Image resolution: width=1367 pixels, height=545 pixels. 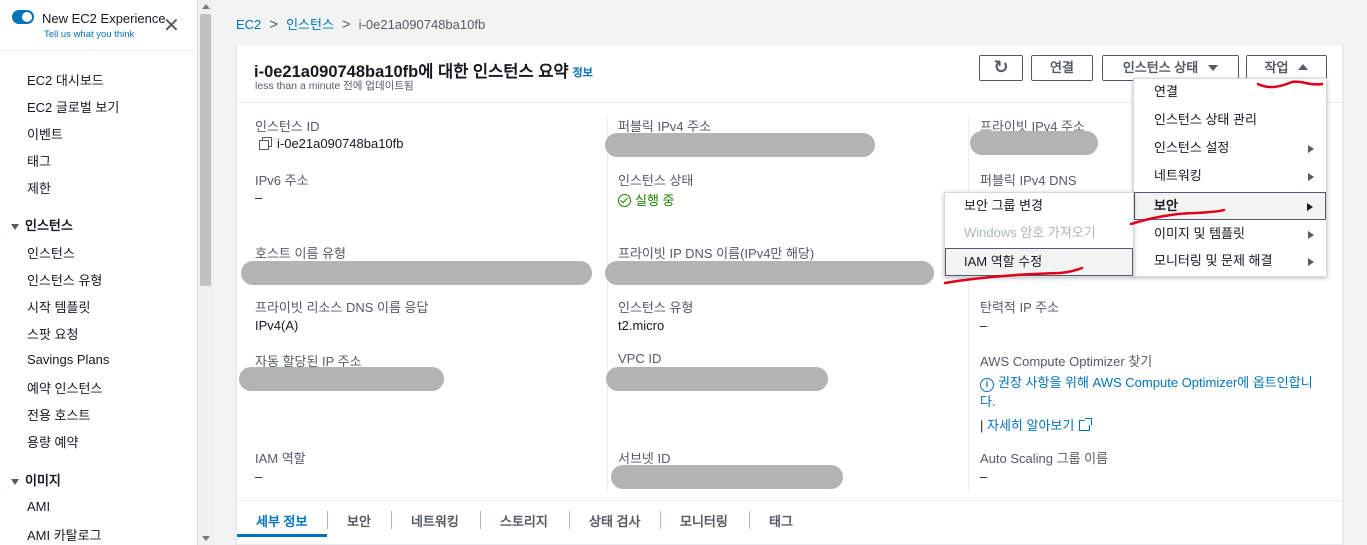 I want to click on close-icon: ✕, so click(x=171, y=26).